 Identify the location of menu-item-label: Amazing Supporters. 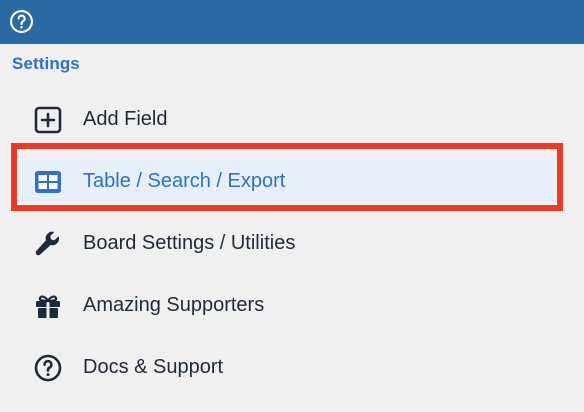
(174, 305).